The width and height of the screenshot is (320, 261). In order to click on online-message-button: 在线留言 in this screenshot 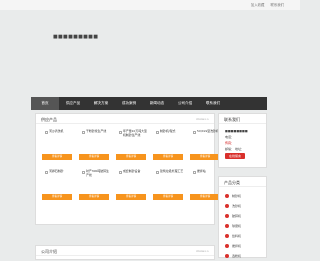, I will do `click(235, 156)`.